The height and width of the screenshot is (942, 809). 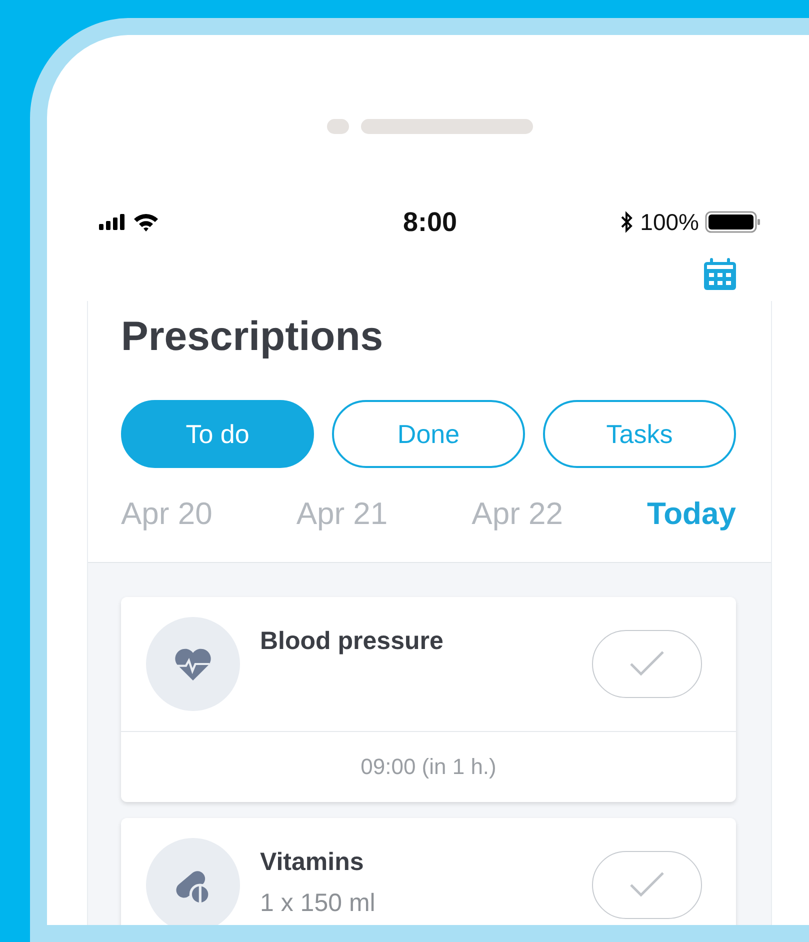 What do you see at coordinates (112, 222) in the screenshot?
I see `signal-icon` at bounding box center [112, 222].